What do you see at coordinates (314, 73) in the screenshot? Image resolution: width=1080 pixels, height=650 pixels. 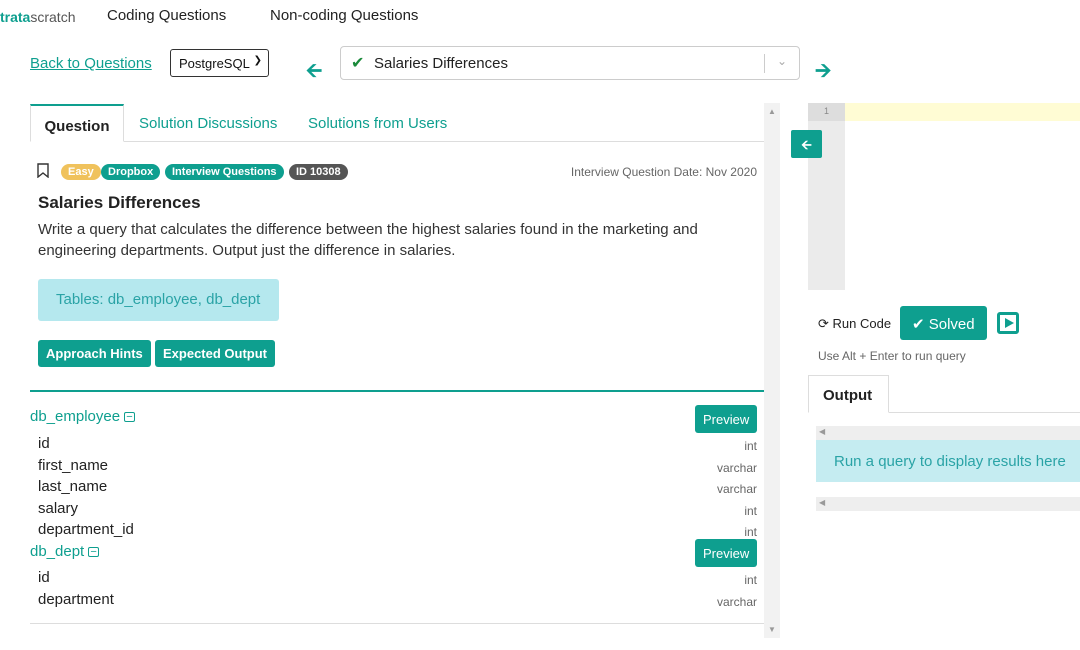 I see `previous-question-arrow-icon: 🡨` at bounding box center [314, 73].